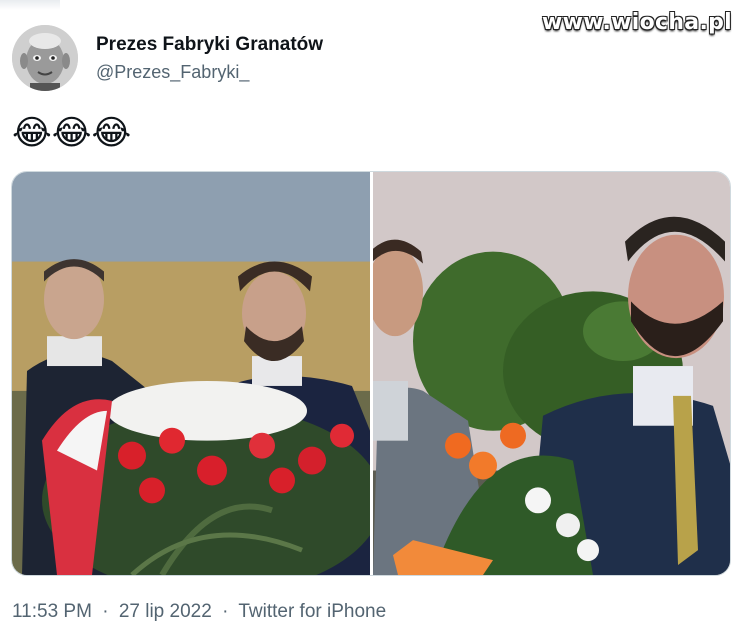 The height and width of the screenshot is (644, 750). Describe the element at coordinates (172, 72) in the screenshot. I see `author-handle: @Prezes_Fabryki_` at that location.